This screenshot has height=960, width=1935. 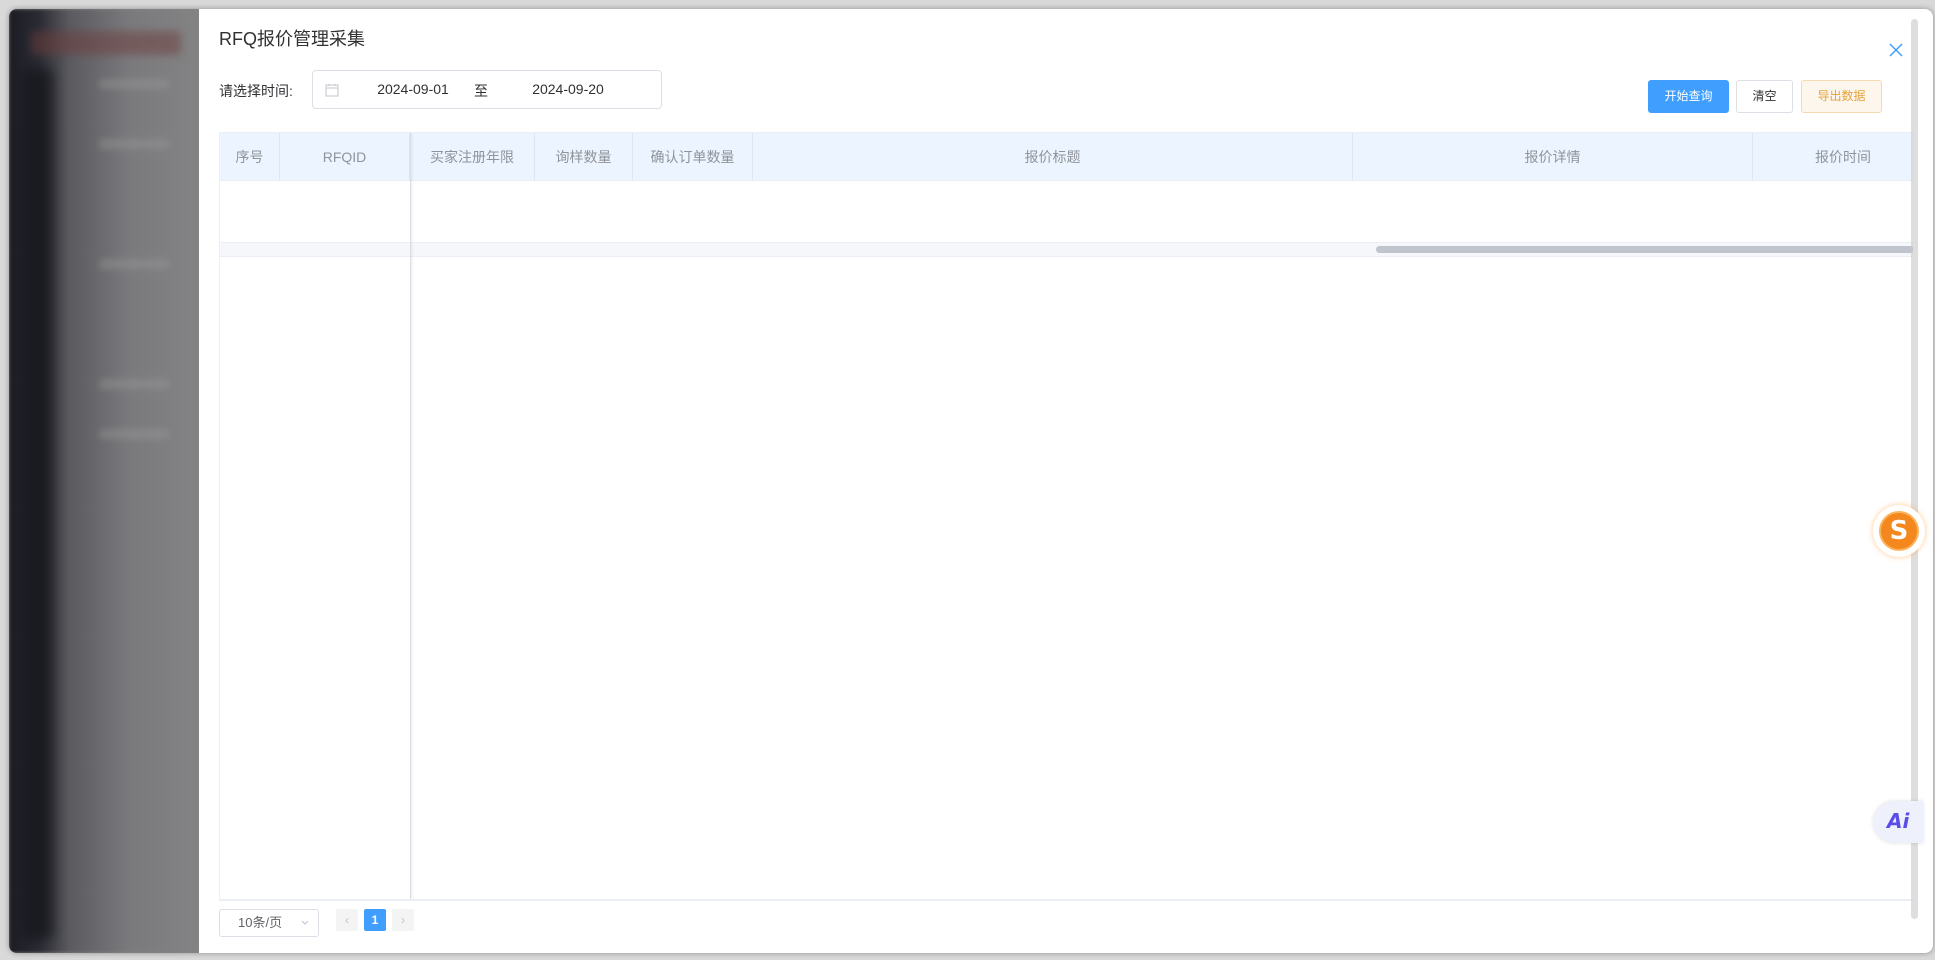 What do you see at coordinates (1841, 96) in the screenshot?
I see `export-button: 导出数据` at bounding box center [1841, 96].